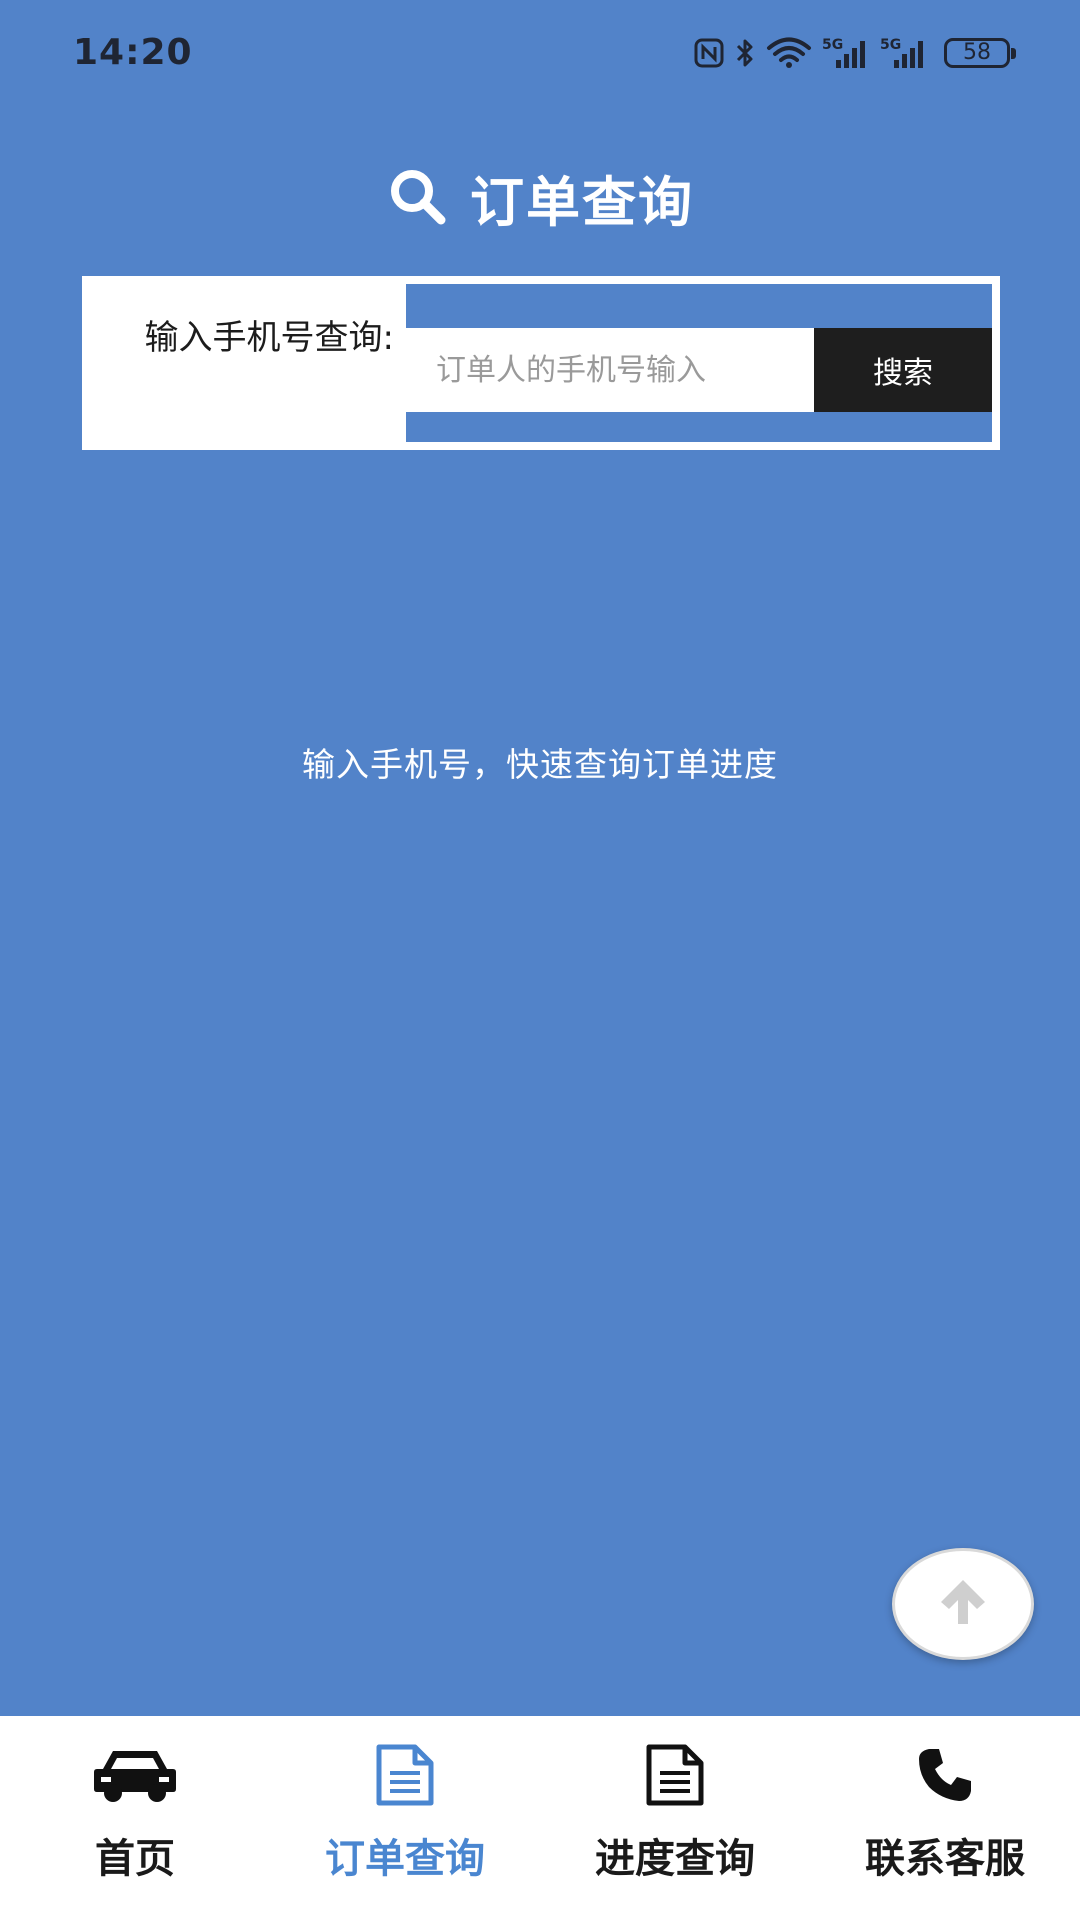  I want to click on tab-order-query-label: 订单查询, so click(405, 1859).